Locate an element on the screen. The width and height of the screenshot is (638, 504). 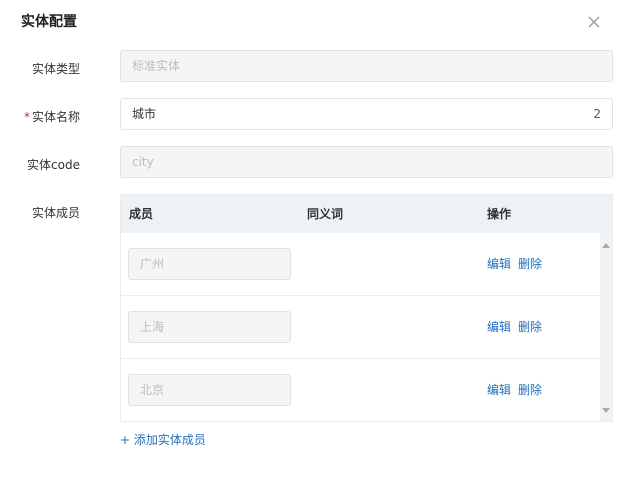
entity-type-field: 标准实体 is located at coordinates (366, 66).